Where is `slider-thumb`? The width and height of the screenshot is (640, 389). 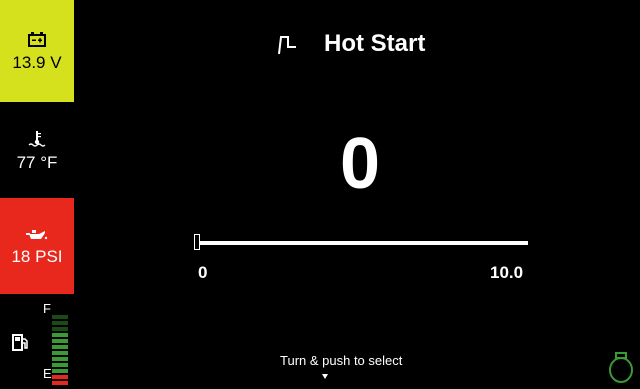 slider-thumb is located at coordinates (197, 242).